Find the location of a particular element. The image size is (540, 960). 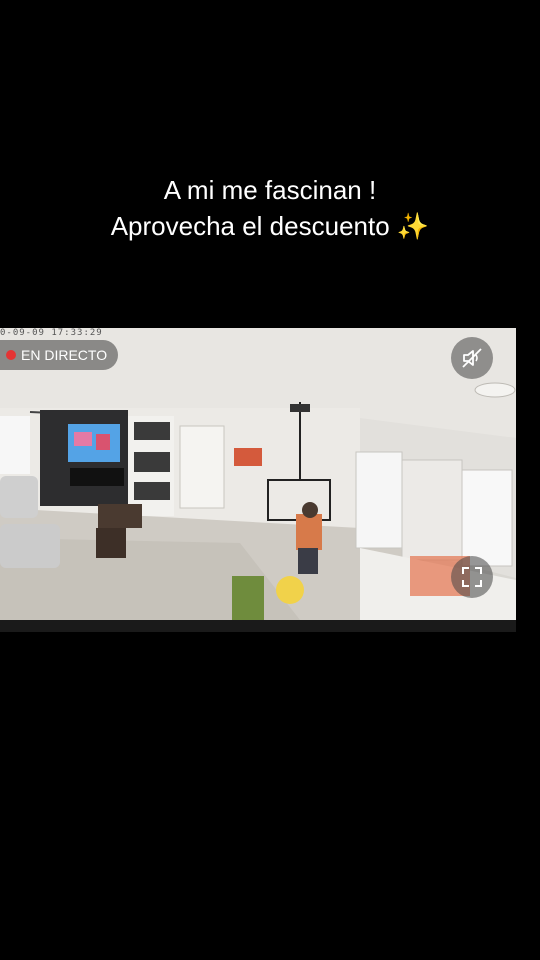

live-badge: EN DIRECTO is located at coordinates (59, 355).